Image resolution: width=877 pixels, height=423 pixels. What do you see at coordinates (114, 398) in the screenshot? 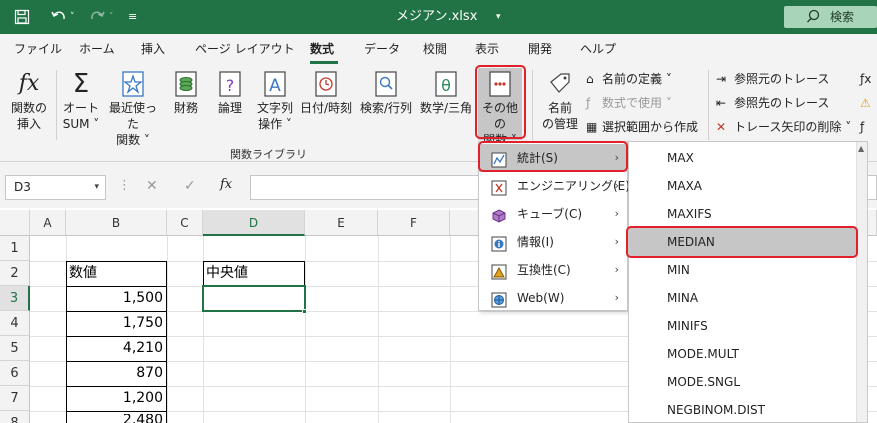
I see `cell-b7: 1,200` at bounding box center [114, 398].